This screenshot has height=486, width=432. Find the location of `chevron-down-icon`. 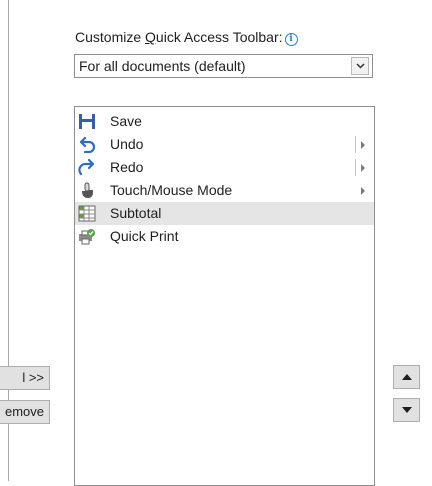

chevron-down-icon is located at coordinates (360, 66).